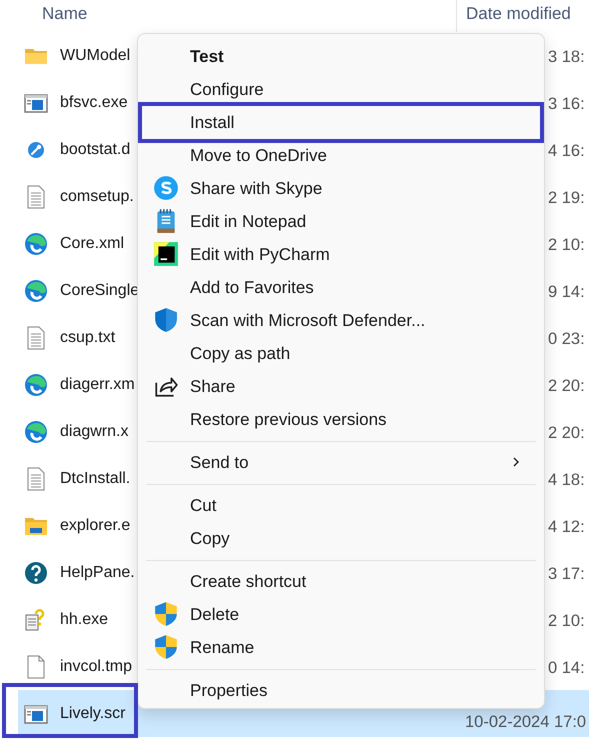 The width and height of the screenshot is (589, 745). I want to click on date-modified: 0 14:, so click(566, 668).